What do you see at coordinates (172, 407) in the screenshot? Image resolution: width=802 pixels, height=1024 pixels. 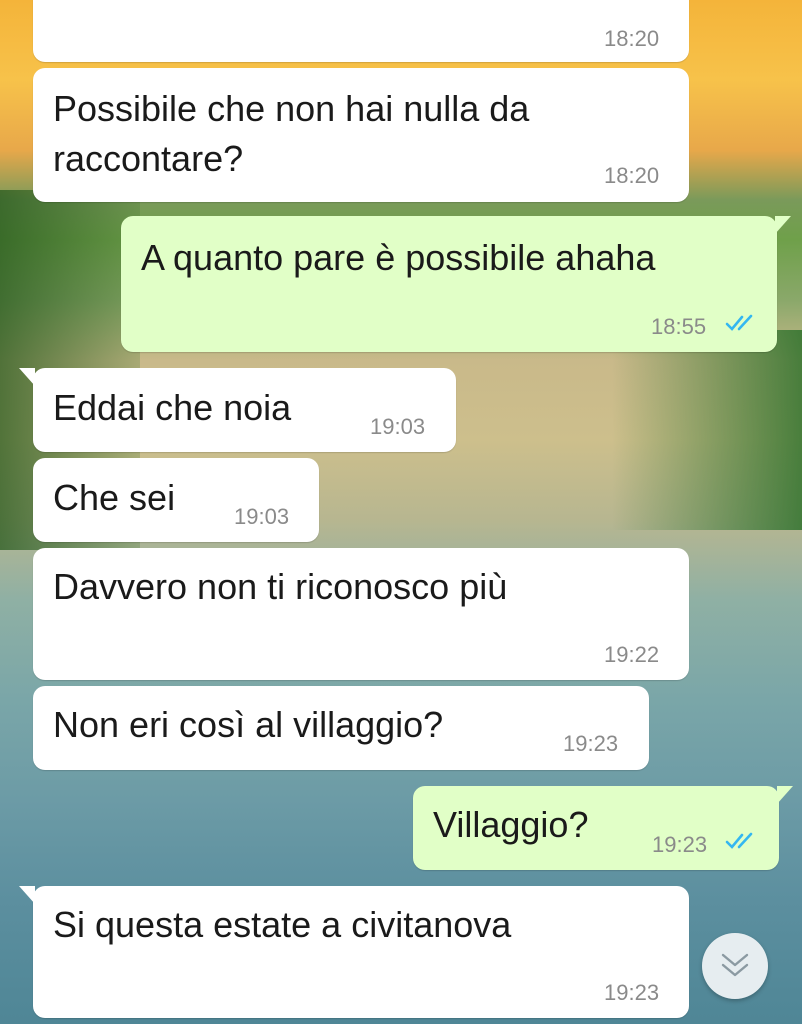 I see `message-text: Eddai che noia` at bounding box center [172, 407].